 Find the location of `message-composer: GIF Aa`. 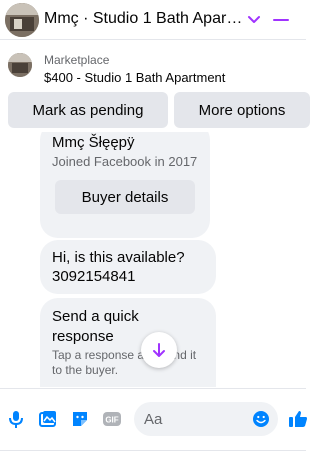

message-composer: GIF Aa is located at coordinates (154, 418).